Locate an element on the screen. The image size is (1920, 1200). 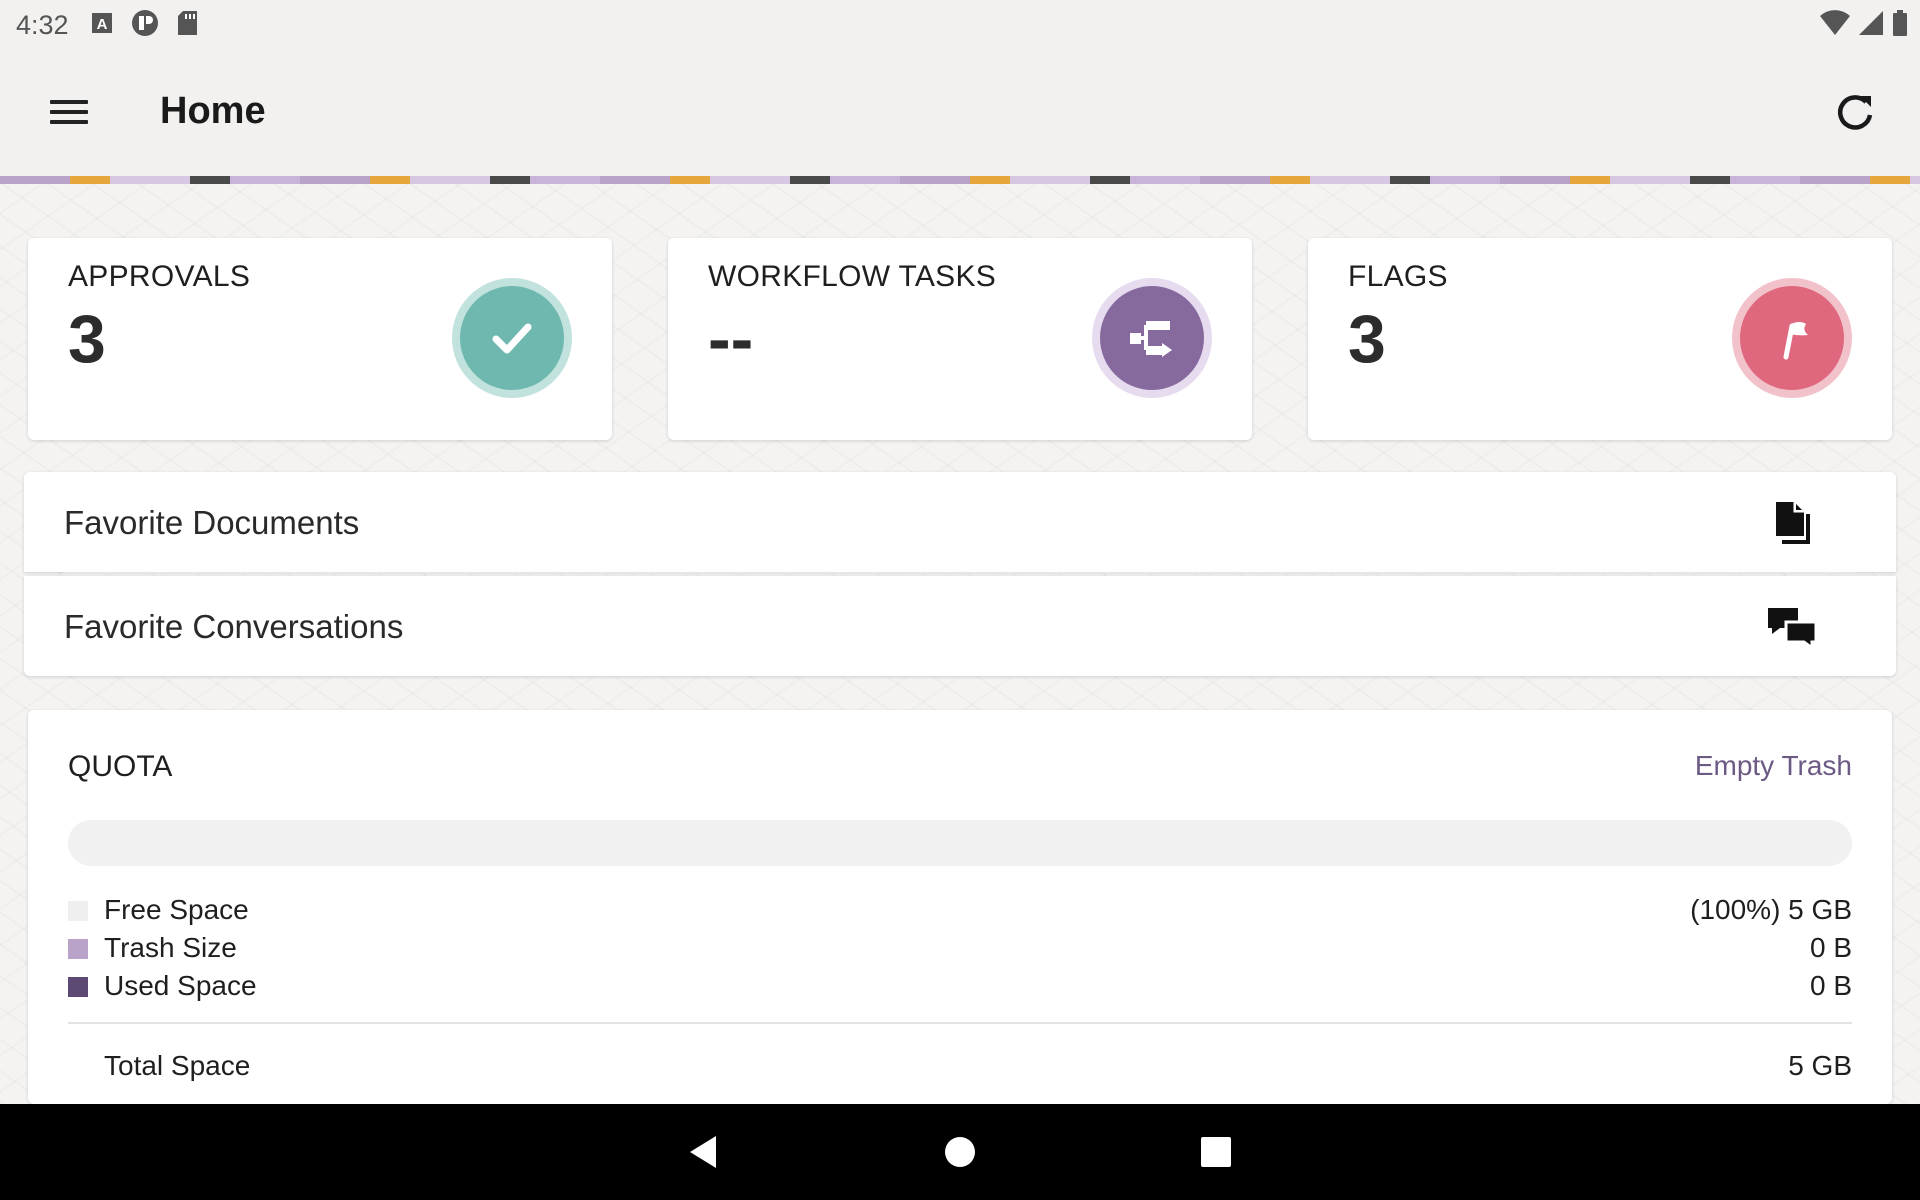
quota-row-used: Used Space 0 B is located at coordinates (960, 987).